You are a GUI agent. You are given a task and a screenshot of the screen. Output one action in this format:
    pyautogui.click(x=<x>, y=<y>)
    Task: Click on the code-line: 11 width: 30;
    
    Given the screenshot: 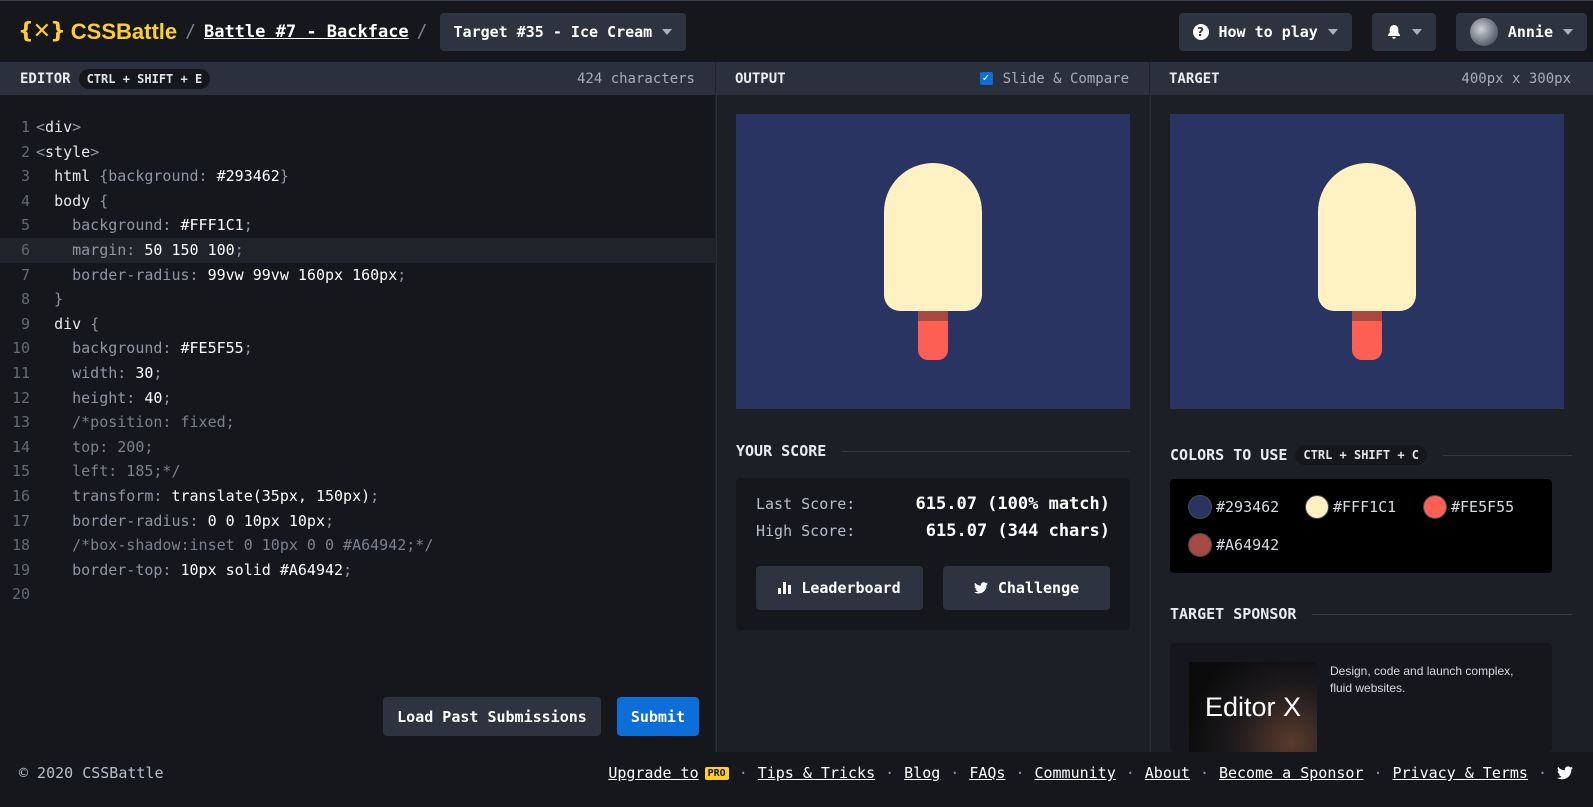 What is the action you would take?
    pyautogui.click(x=357, y=373)
    